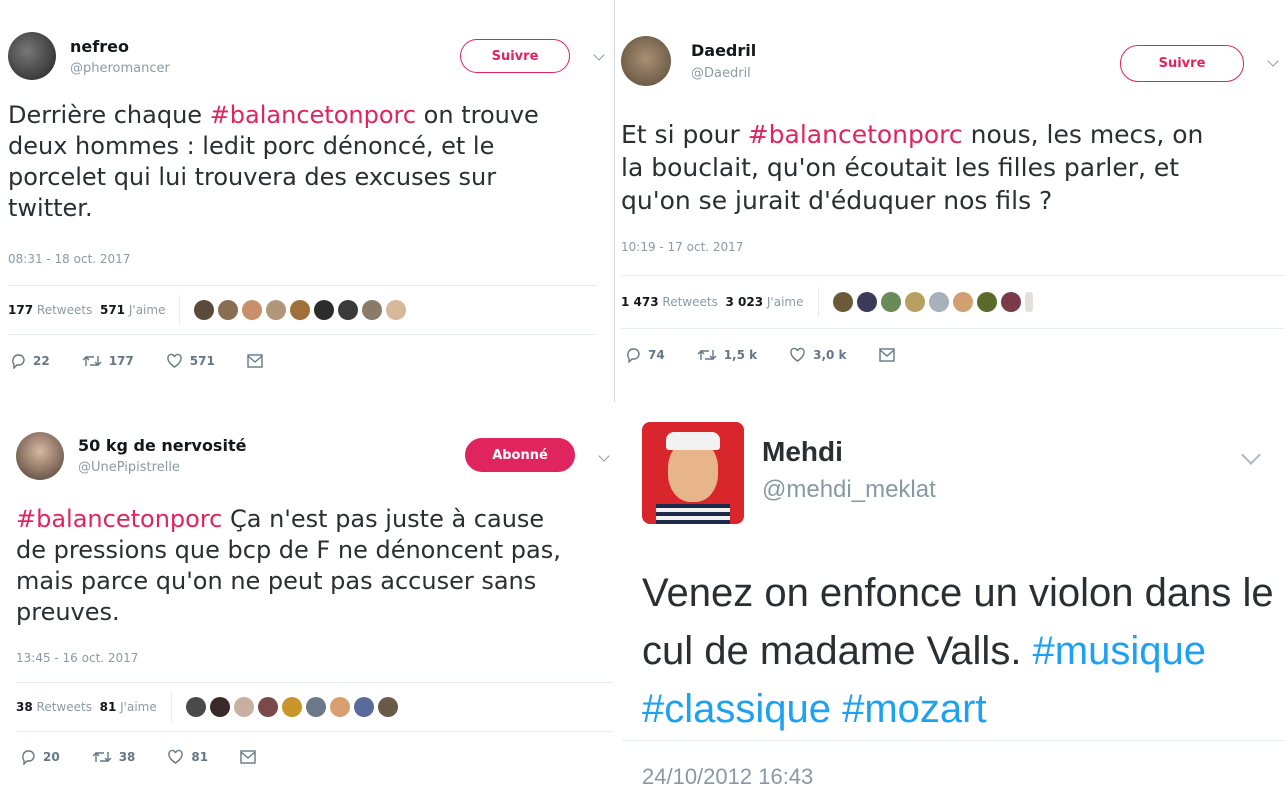 Image resolution: width=1285 pixels, height=799 pixels. What do you see at coordinates (129, 467) in the screenshot?
I see `user-handle: @UnePipistrelle` at bounding box center [129, 467].